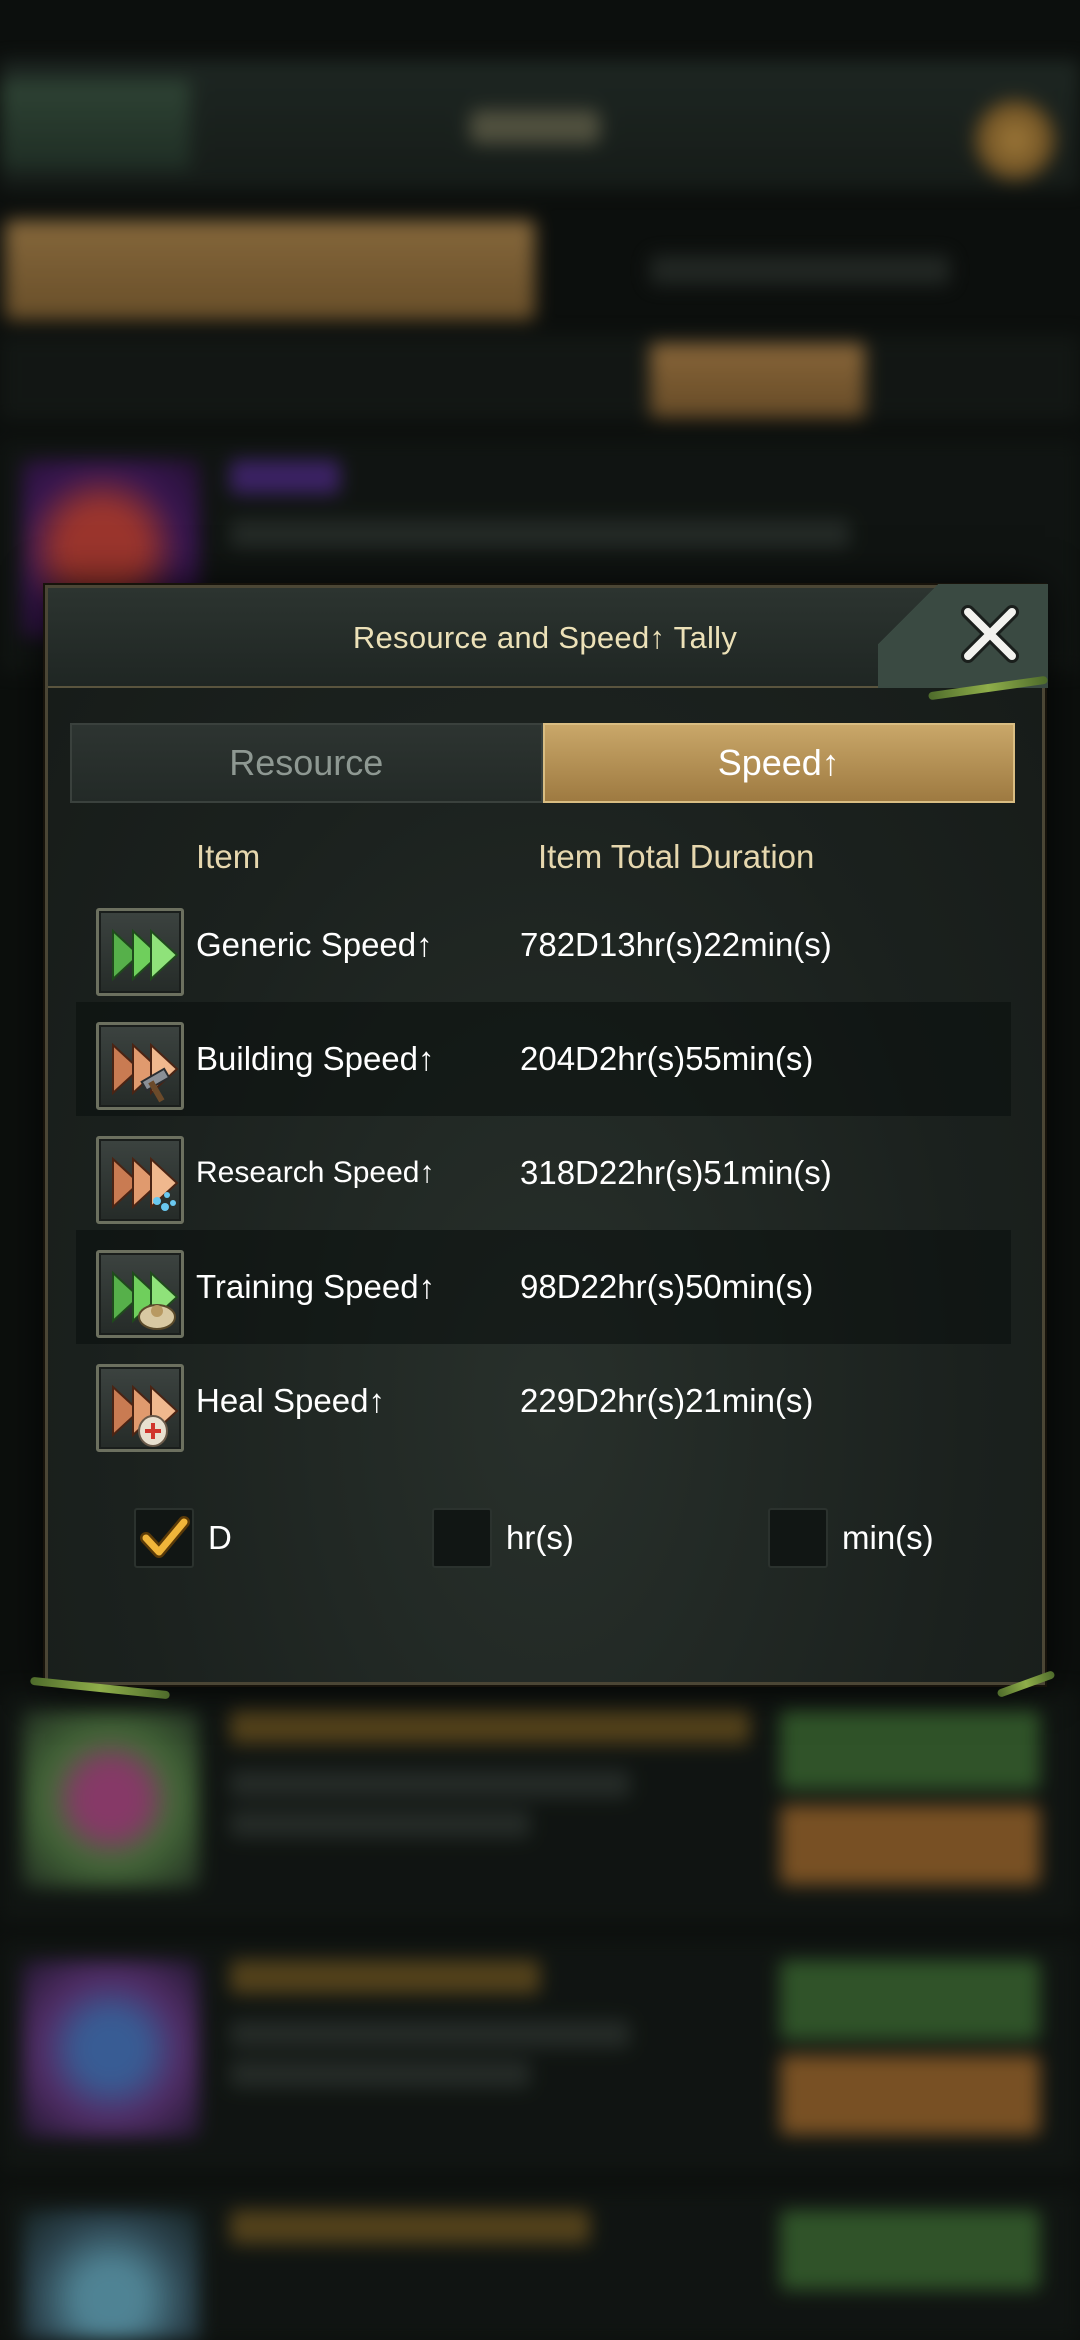 This screenshot has height=2340, width=1080. Describe the element at coordinates (306, 763) in the screenshot. I see `tab-resource: Resource` at that location.